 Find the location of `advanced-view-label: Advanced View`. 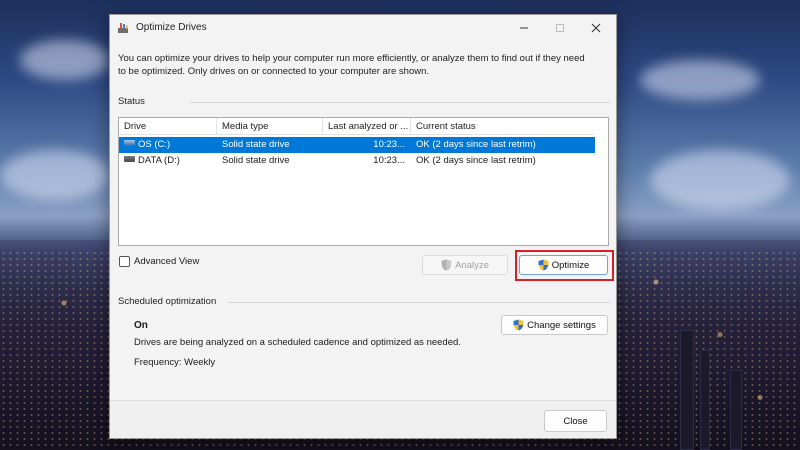

advanced-view-label: Advanced View is located at coordinates (166, 261).